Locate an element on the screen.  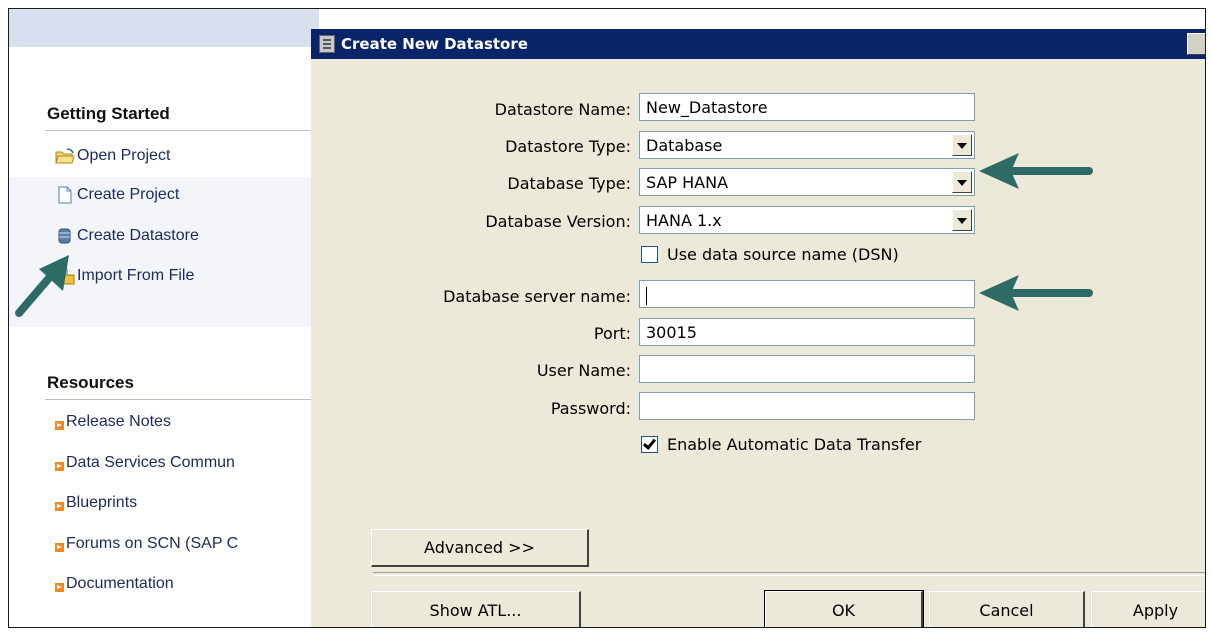
datastore-type-label: Datastore Type: is located at coordinates (568, 146).